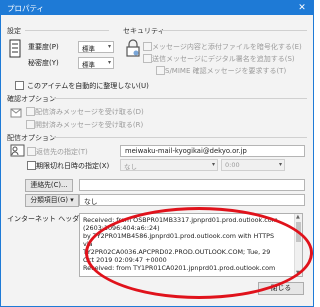  I want to click on delivery-divider, so click(180, 137).